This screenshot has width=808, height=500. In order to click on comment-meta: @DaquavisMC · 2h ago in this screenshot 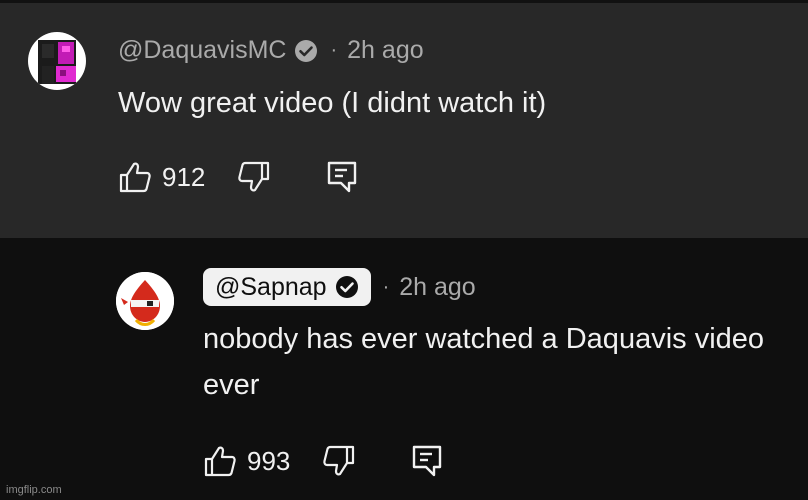, I will do `click(271, 50)`.